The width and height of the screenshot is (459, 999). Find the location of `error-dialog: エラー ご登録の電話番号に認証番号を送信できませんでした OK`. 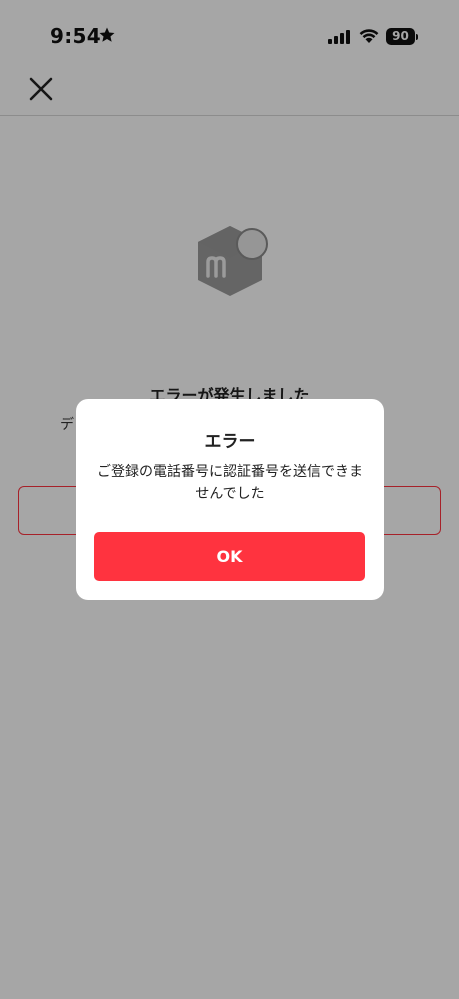

error-dialog: エラー ご登録の電話番号に認証番号を送信できませんでした OK is located at coordinates (230, 499).